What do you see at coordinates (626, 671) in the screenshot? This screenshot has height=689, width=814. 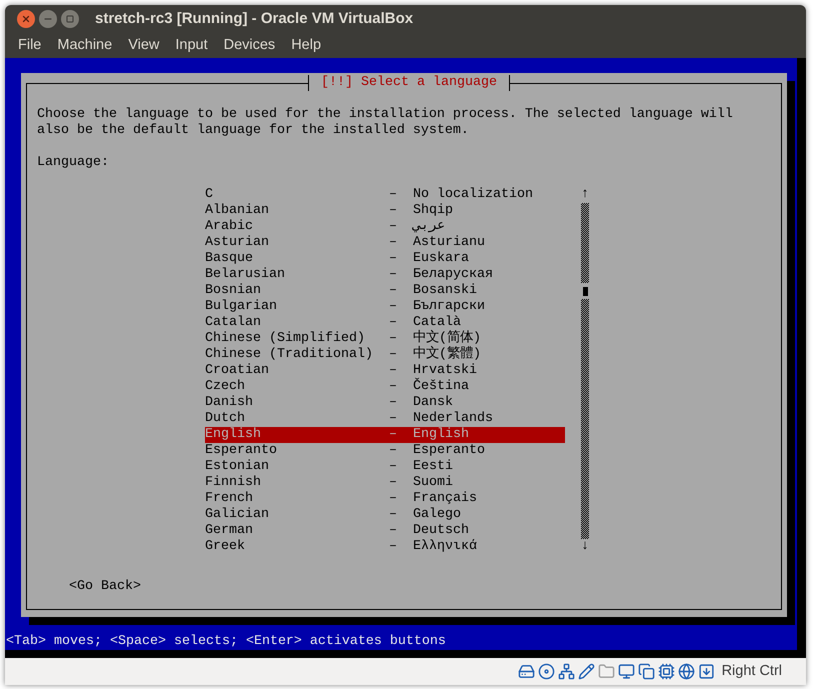 I see `monitor-icon` at bounding box center [626, 671].